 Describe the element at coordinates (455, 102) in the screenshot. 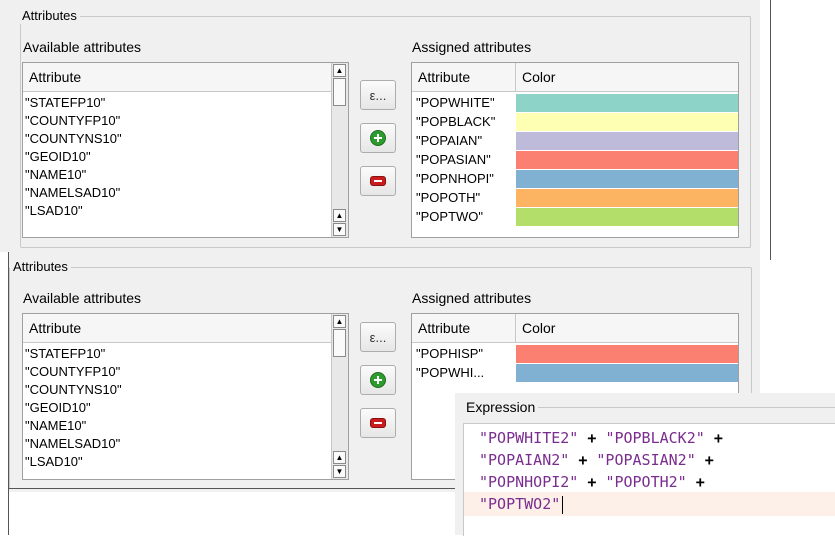

I see `assigned-attribute: "POPWHITE"` at that location.